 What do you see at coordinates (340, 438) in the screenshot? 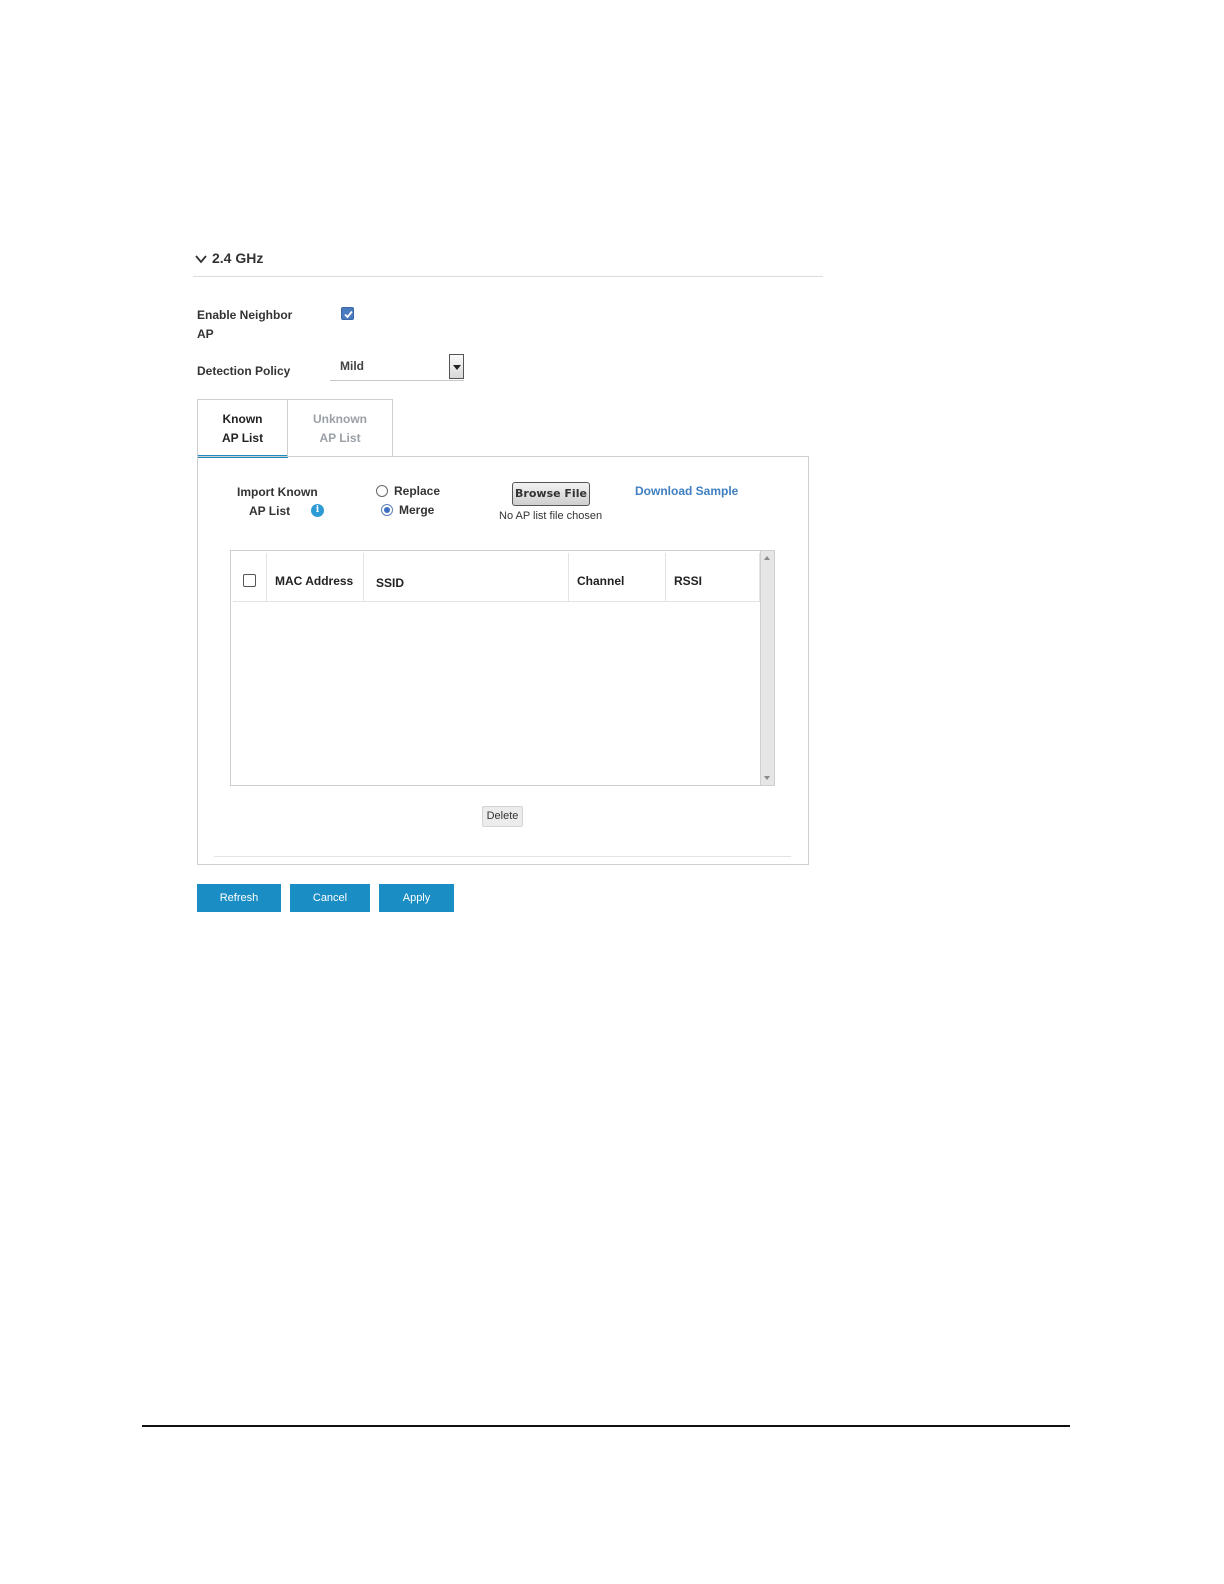
I see `tab-unknown-line2: AP List` at bounding box center [340, 438].